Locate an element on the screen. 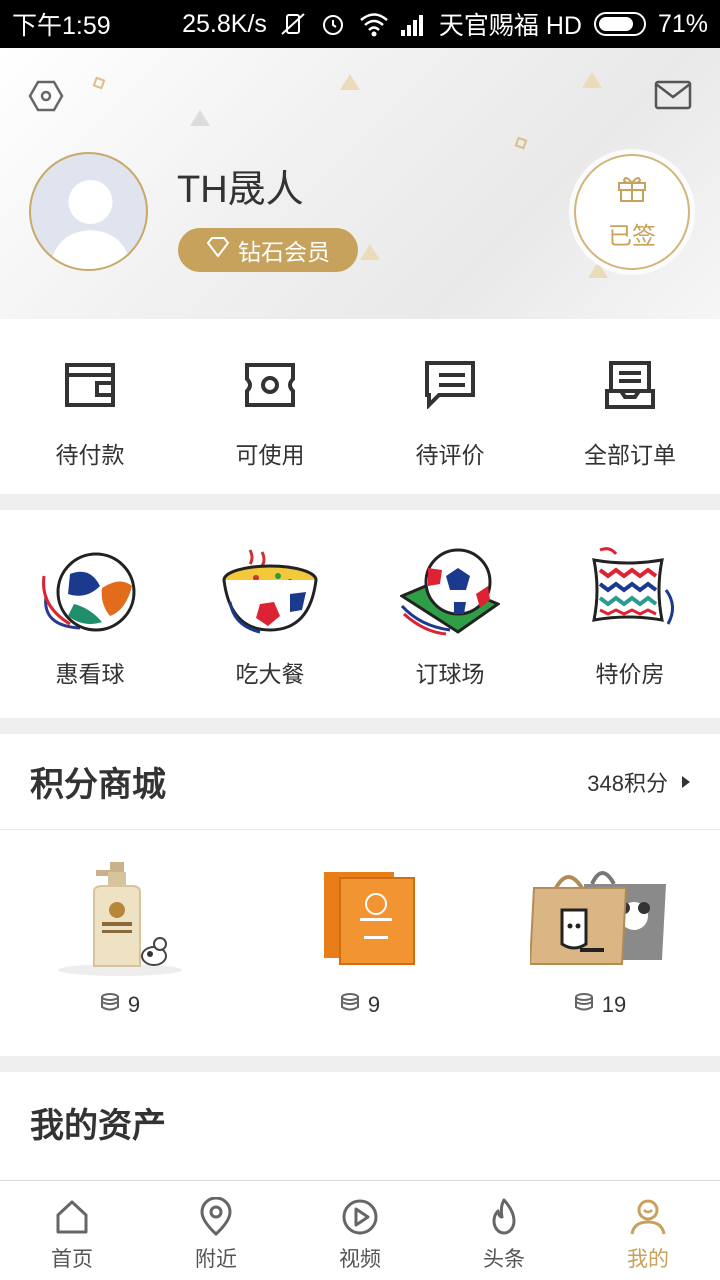  order-label: 可使用 is located at coordinates (270, 455).